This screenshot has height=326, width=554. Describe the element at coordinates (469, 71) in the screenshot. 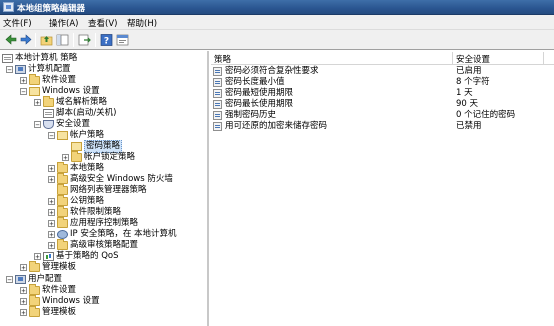

I see `policy-value: 已启用` at that location.